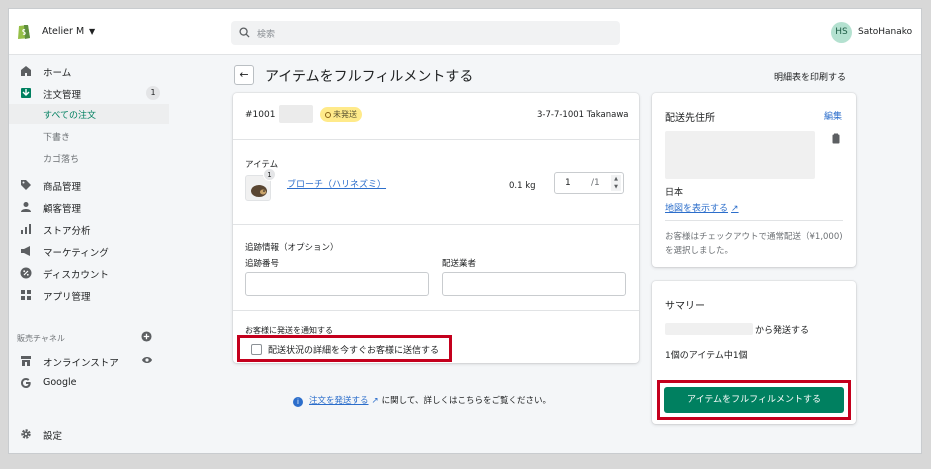 The height and width of the screenshot is (469, 931). What do you see at coordinates (697, 209) in the screenshot?
I see `view-map-text: 地図を表示する` at bounding box center [697, 209].